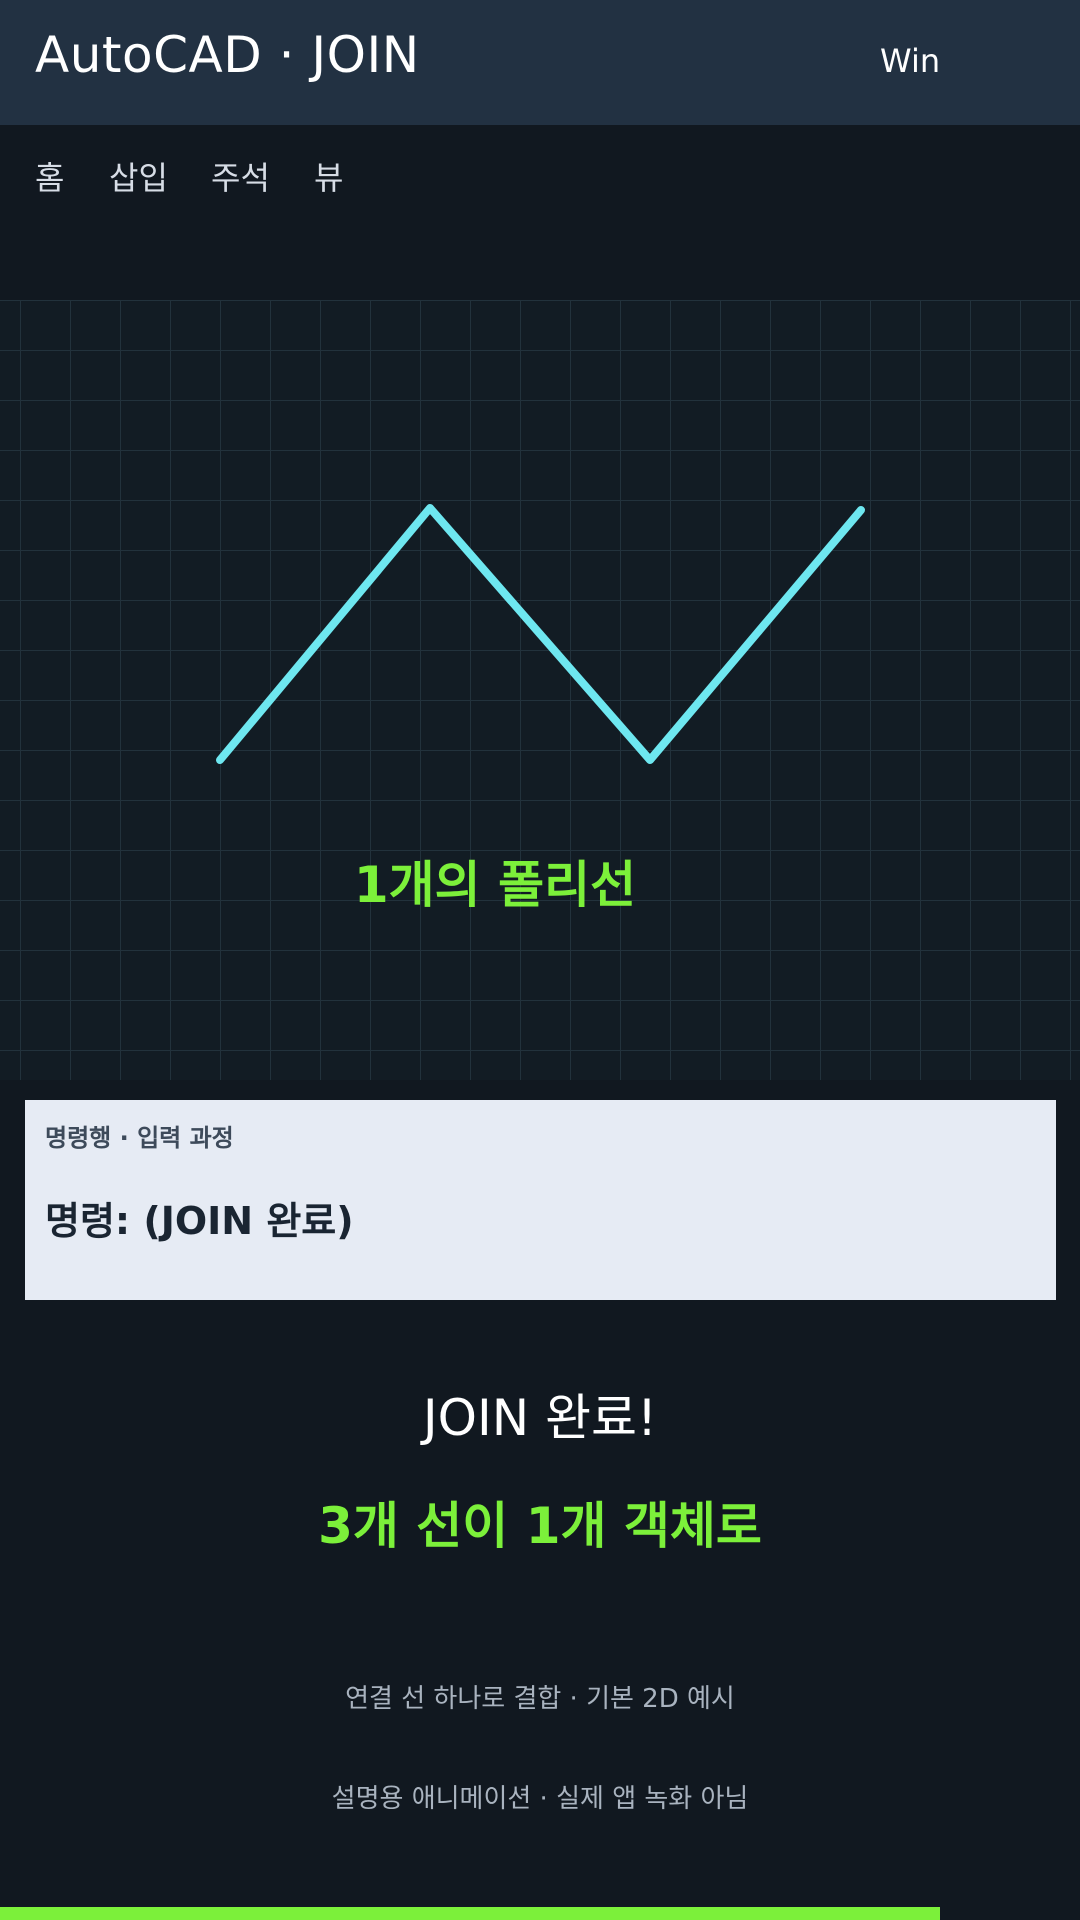 This screenshot has height=1920, width=1080. Describe the element at coordinates (240, 176) in the screenshot. I see `tab-annotate: 주석` at that location.